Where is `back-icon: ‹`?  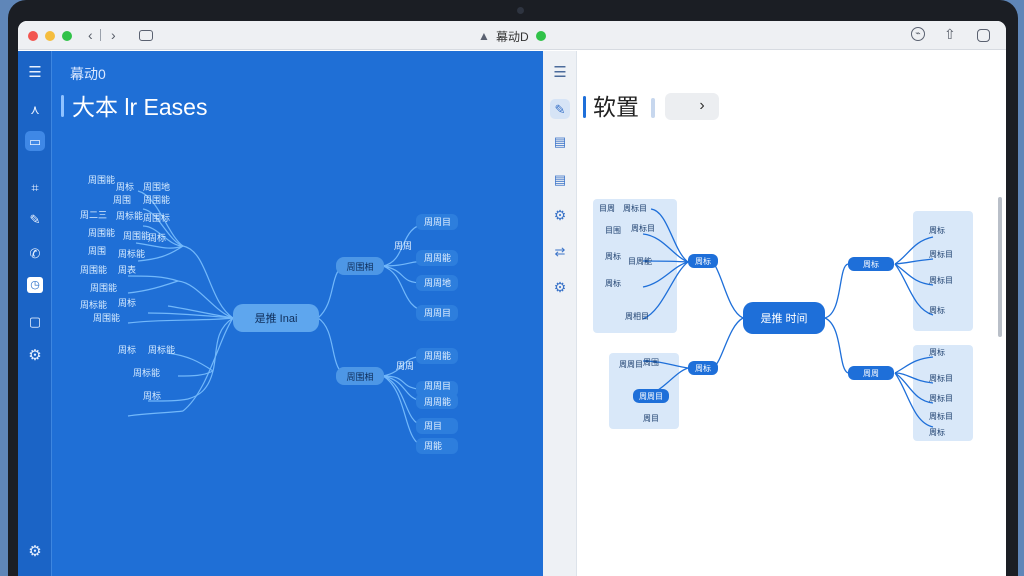
back-icon: ‹ is located at coordinates (90, 35).